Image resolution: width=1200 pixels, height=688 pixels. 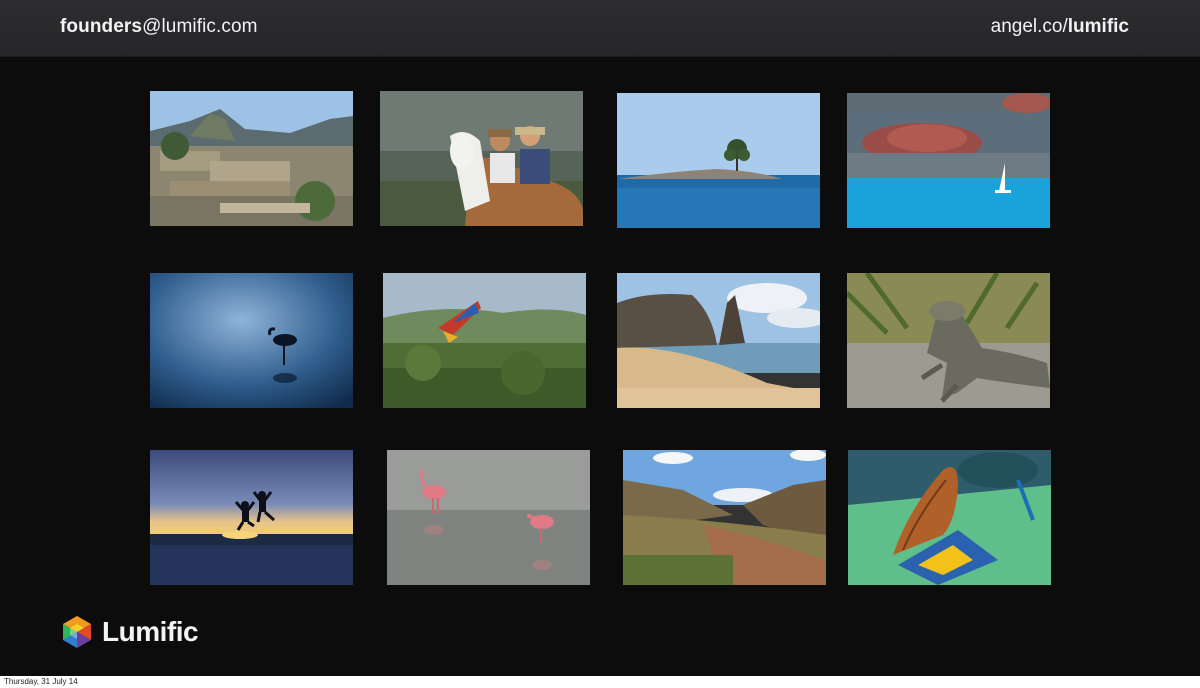 What do you see at coordinates (251, 158) in the screenshot?
I see `photo-ruins` at bounding box center [251, 158].